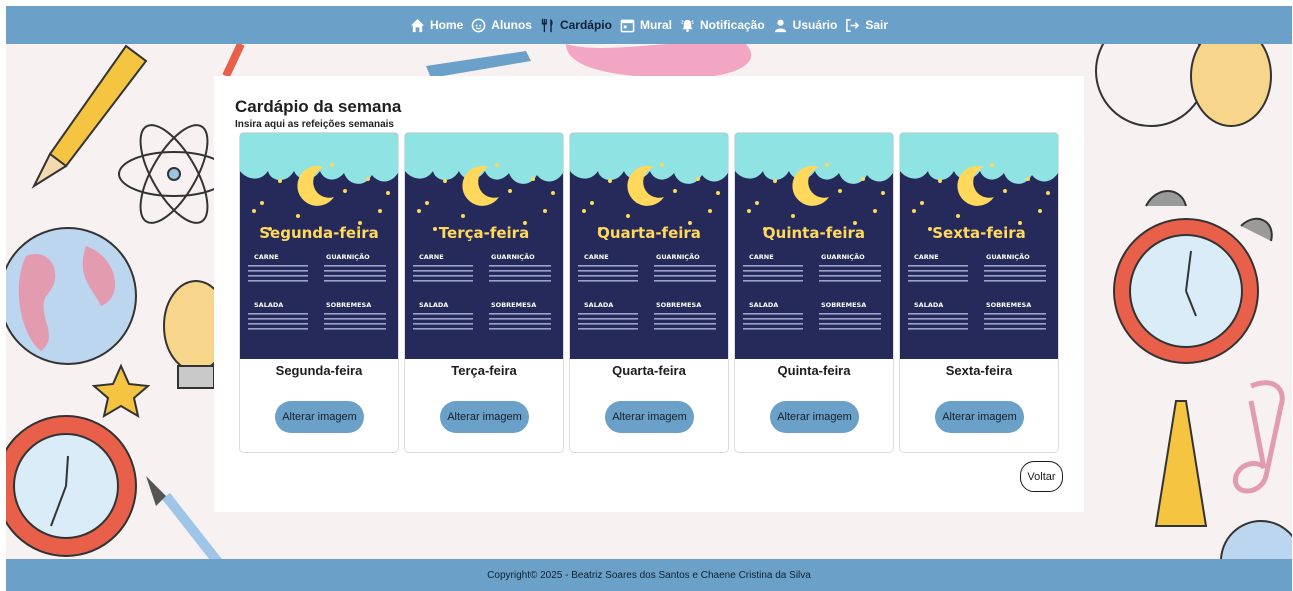  What do you see at coordinates (866, 25) in the screenshot?
I see `nav-sair: Sair` at bounding box center [866, 25].